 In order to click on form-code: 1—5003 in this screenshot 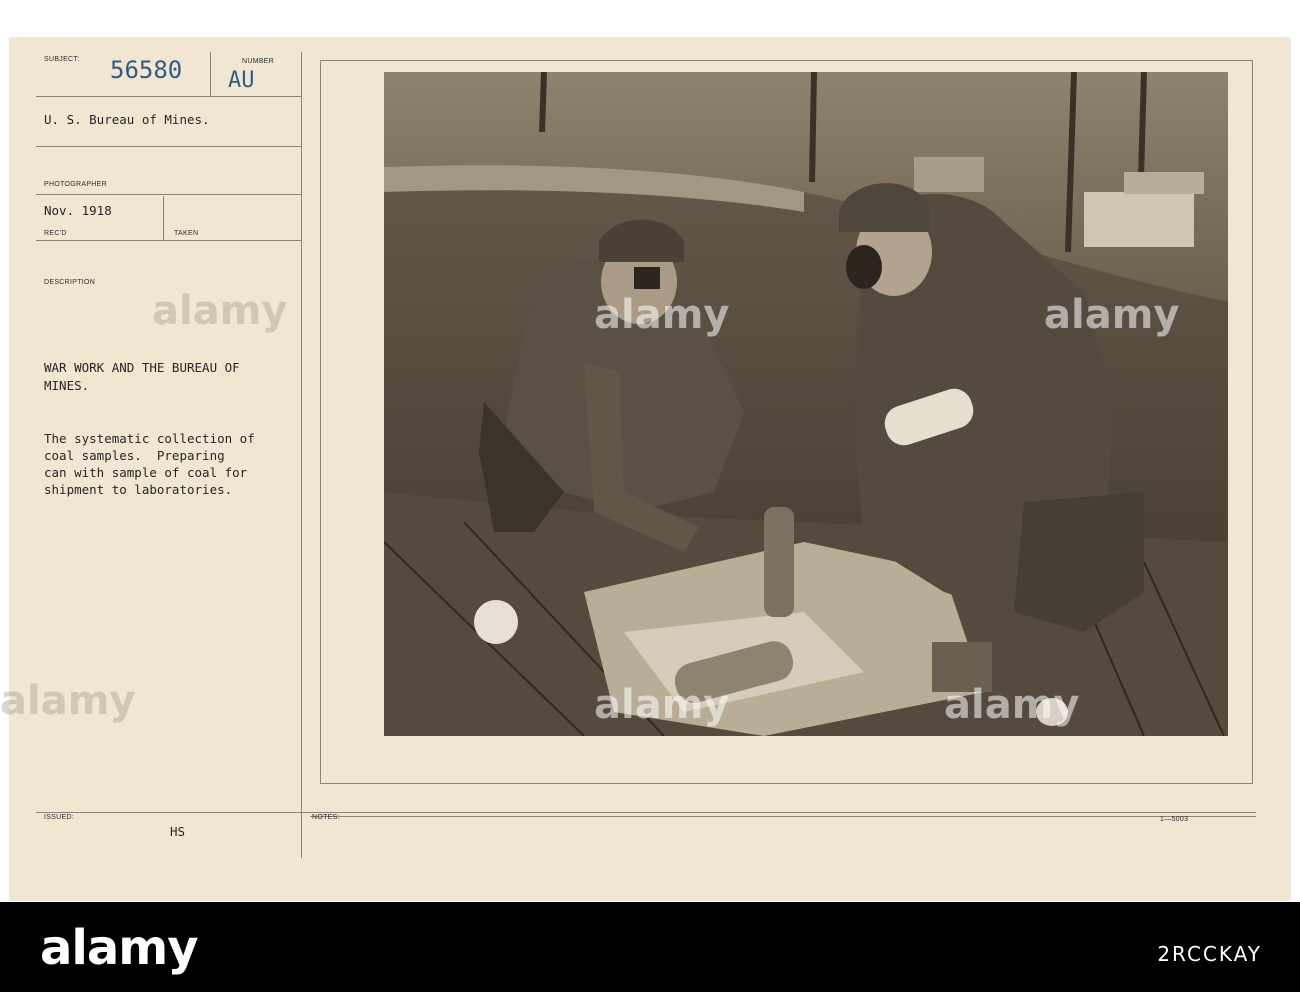, I will do `click(1174, 819)`.